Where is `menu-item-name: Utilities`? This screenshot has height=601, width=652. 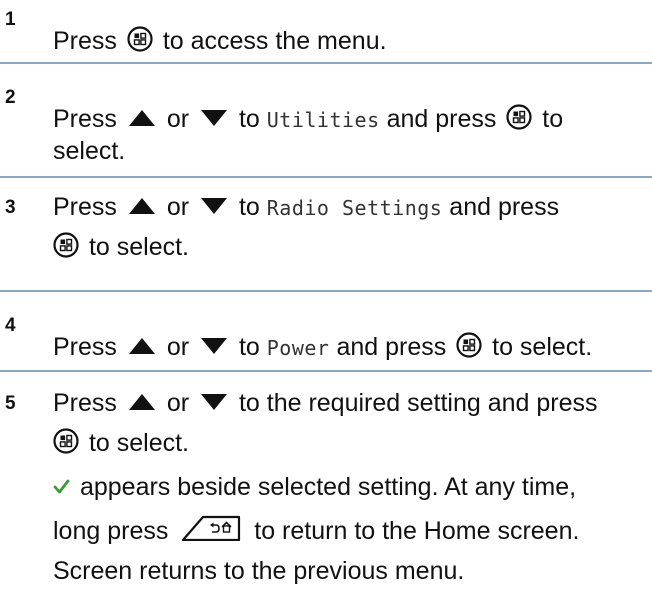
menu-item-name: Utilities is located at coordinates (323, 120).